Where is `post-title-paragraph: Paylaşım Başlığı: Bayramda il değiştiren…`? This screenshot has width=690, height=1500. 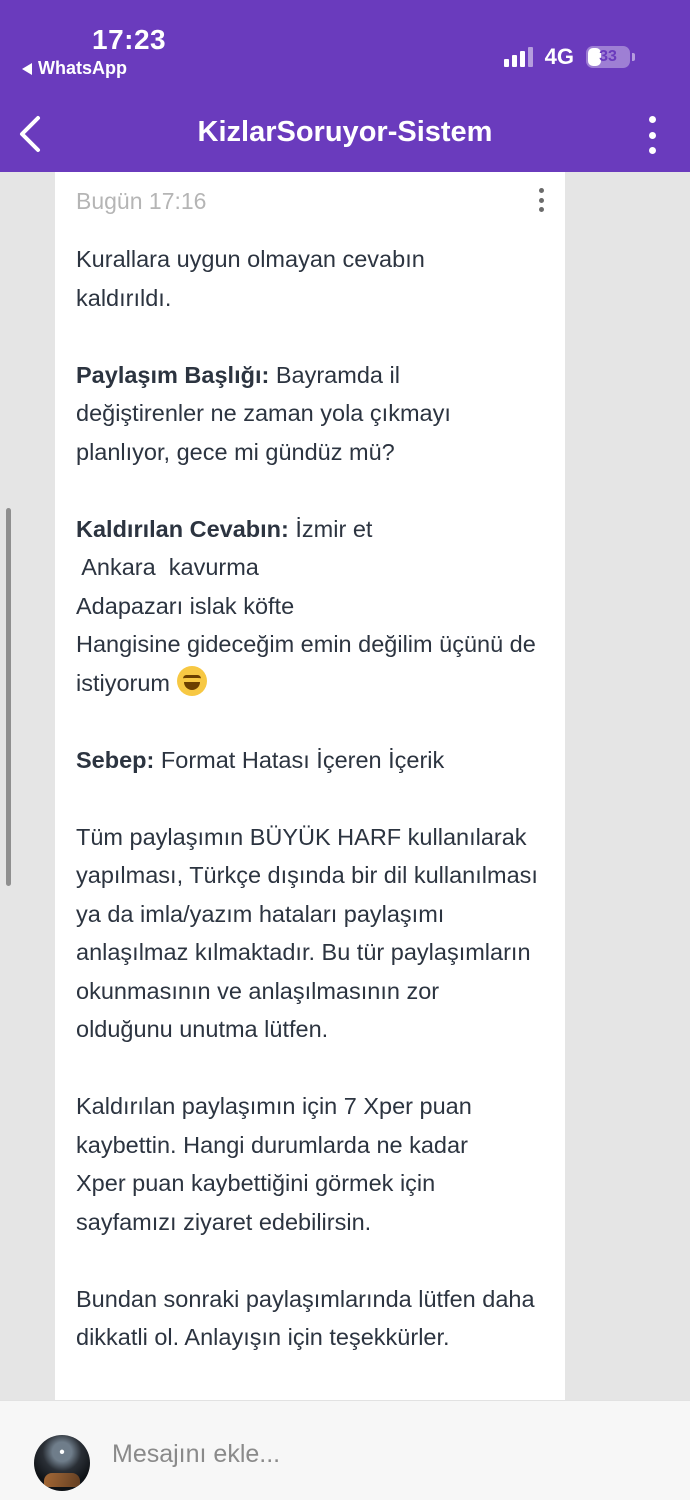 post-title-paragraph: Paylaşım Başlığı: Bayramda il değiştiren… is located at coordinates (286, 414).